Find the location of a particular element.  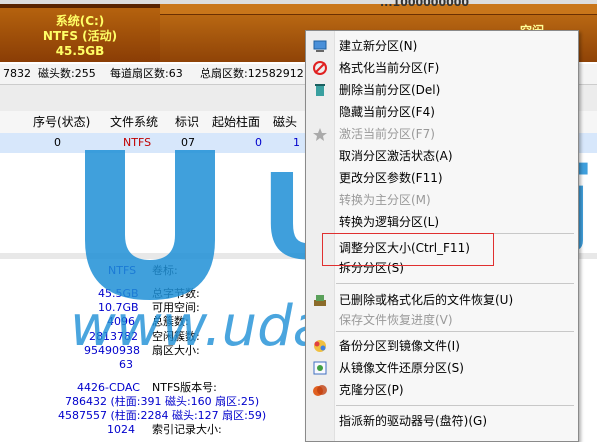

row-index: 0 is located at coordinates (57, 142).